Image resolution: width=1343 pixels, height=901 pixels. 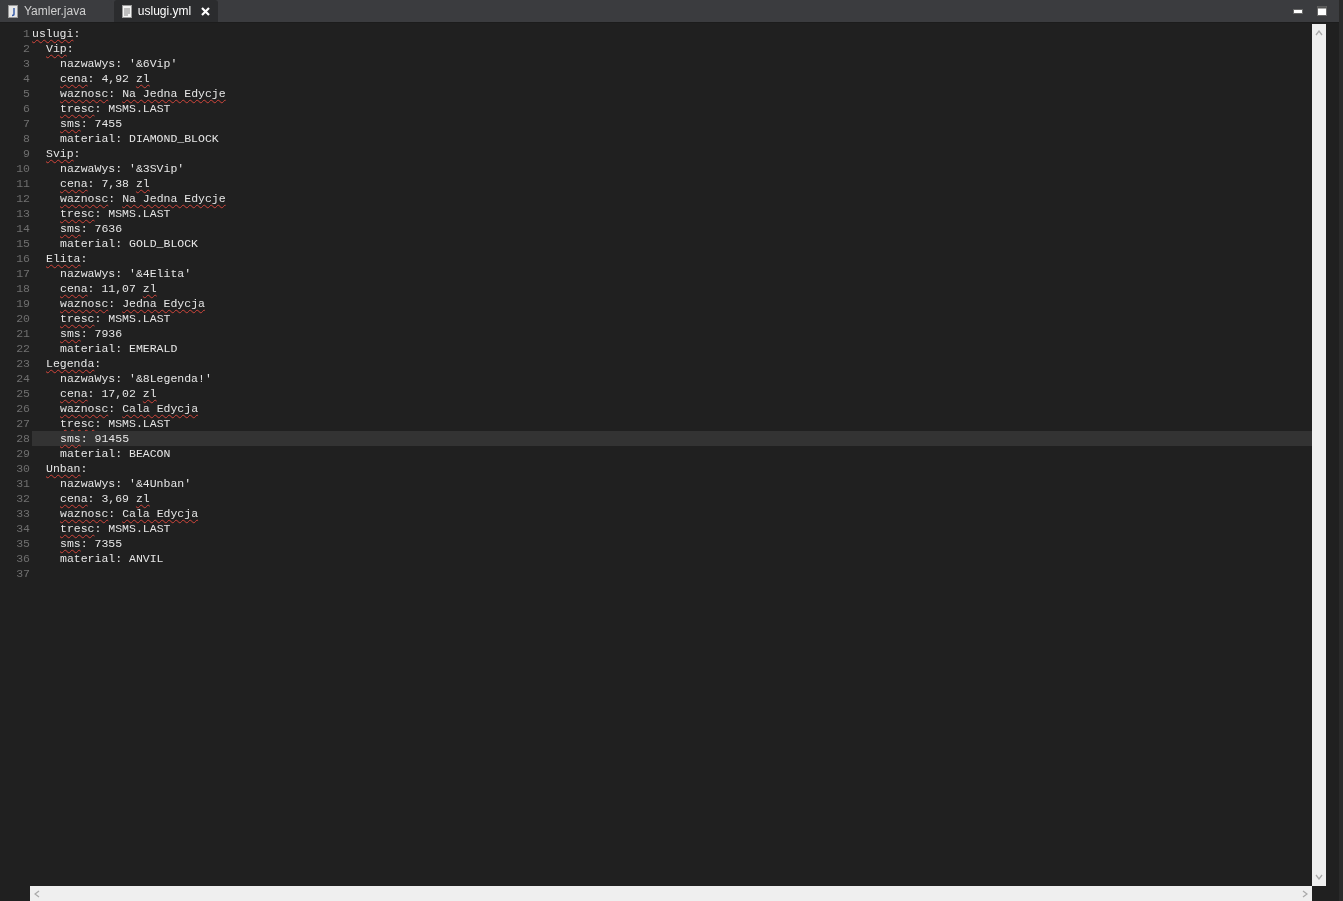 I want to click on code-line: nazwaWys: '&8Legenda!', so click(x=136, y=378).